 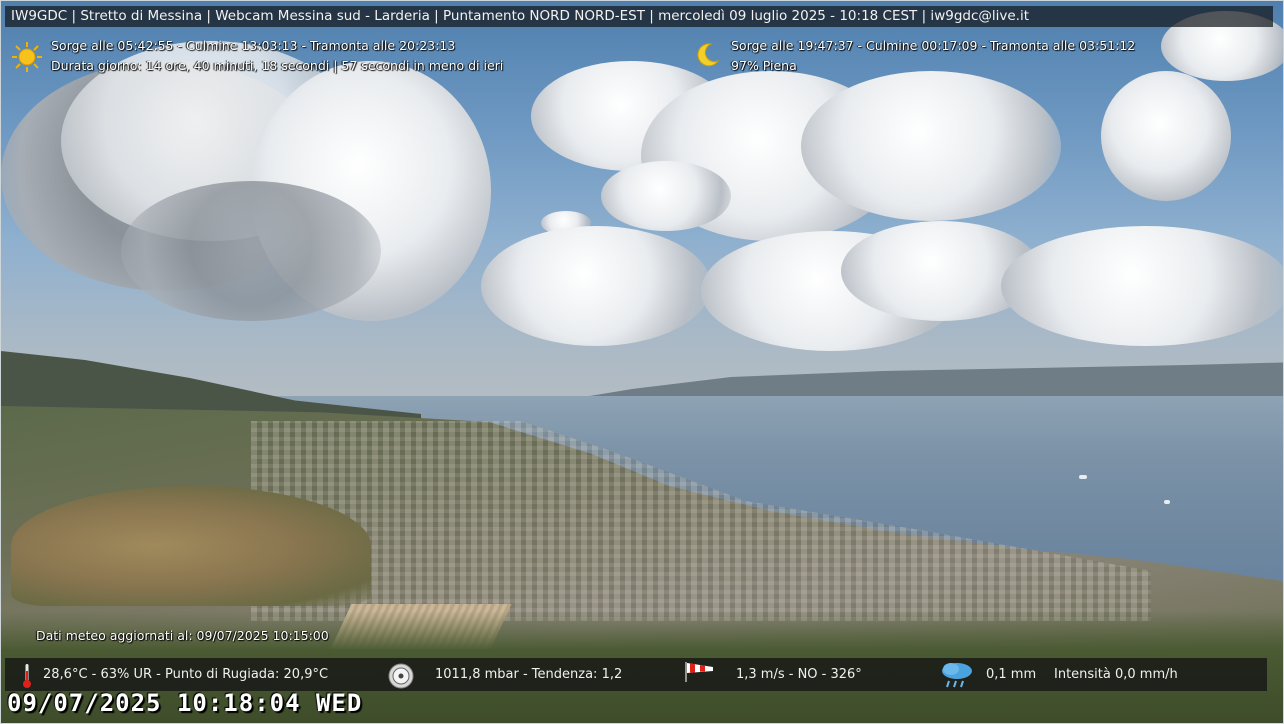 What do you see at coordinates (799, 674) in the screenshot?
I see `wind: 1,3 m/s - NO - 326°` at bounding box center [799, 674].